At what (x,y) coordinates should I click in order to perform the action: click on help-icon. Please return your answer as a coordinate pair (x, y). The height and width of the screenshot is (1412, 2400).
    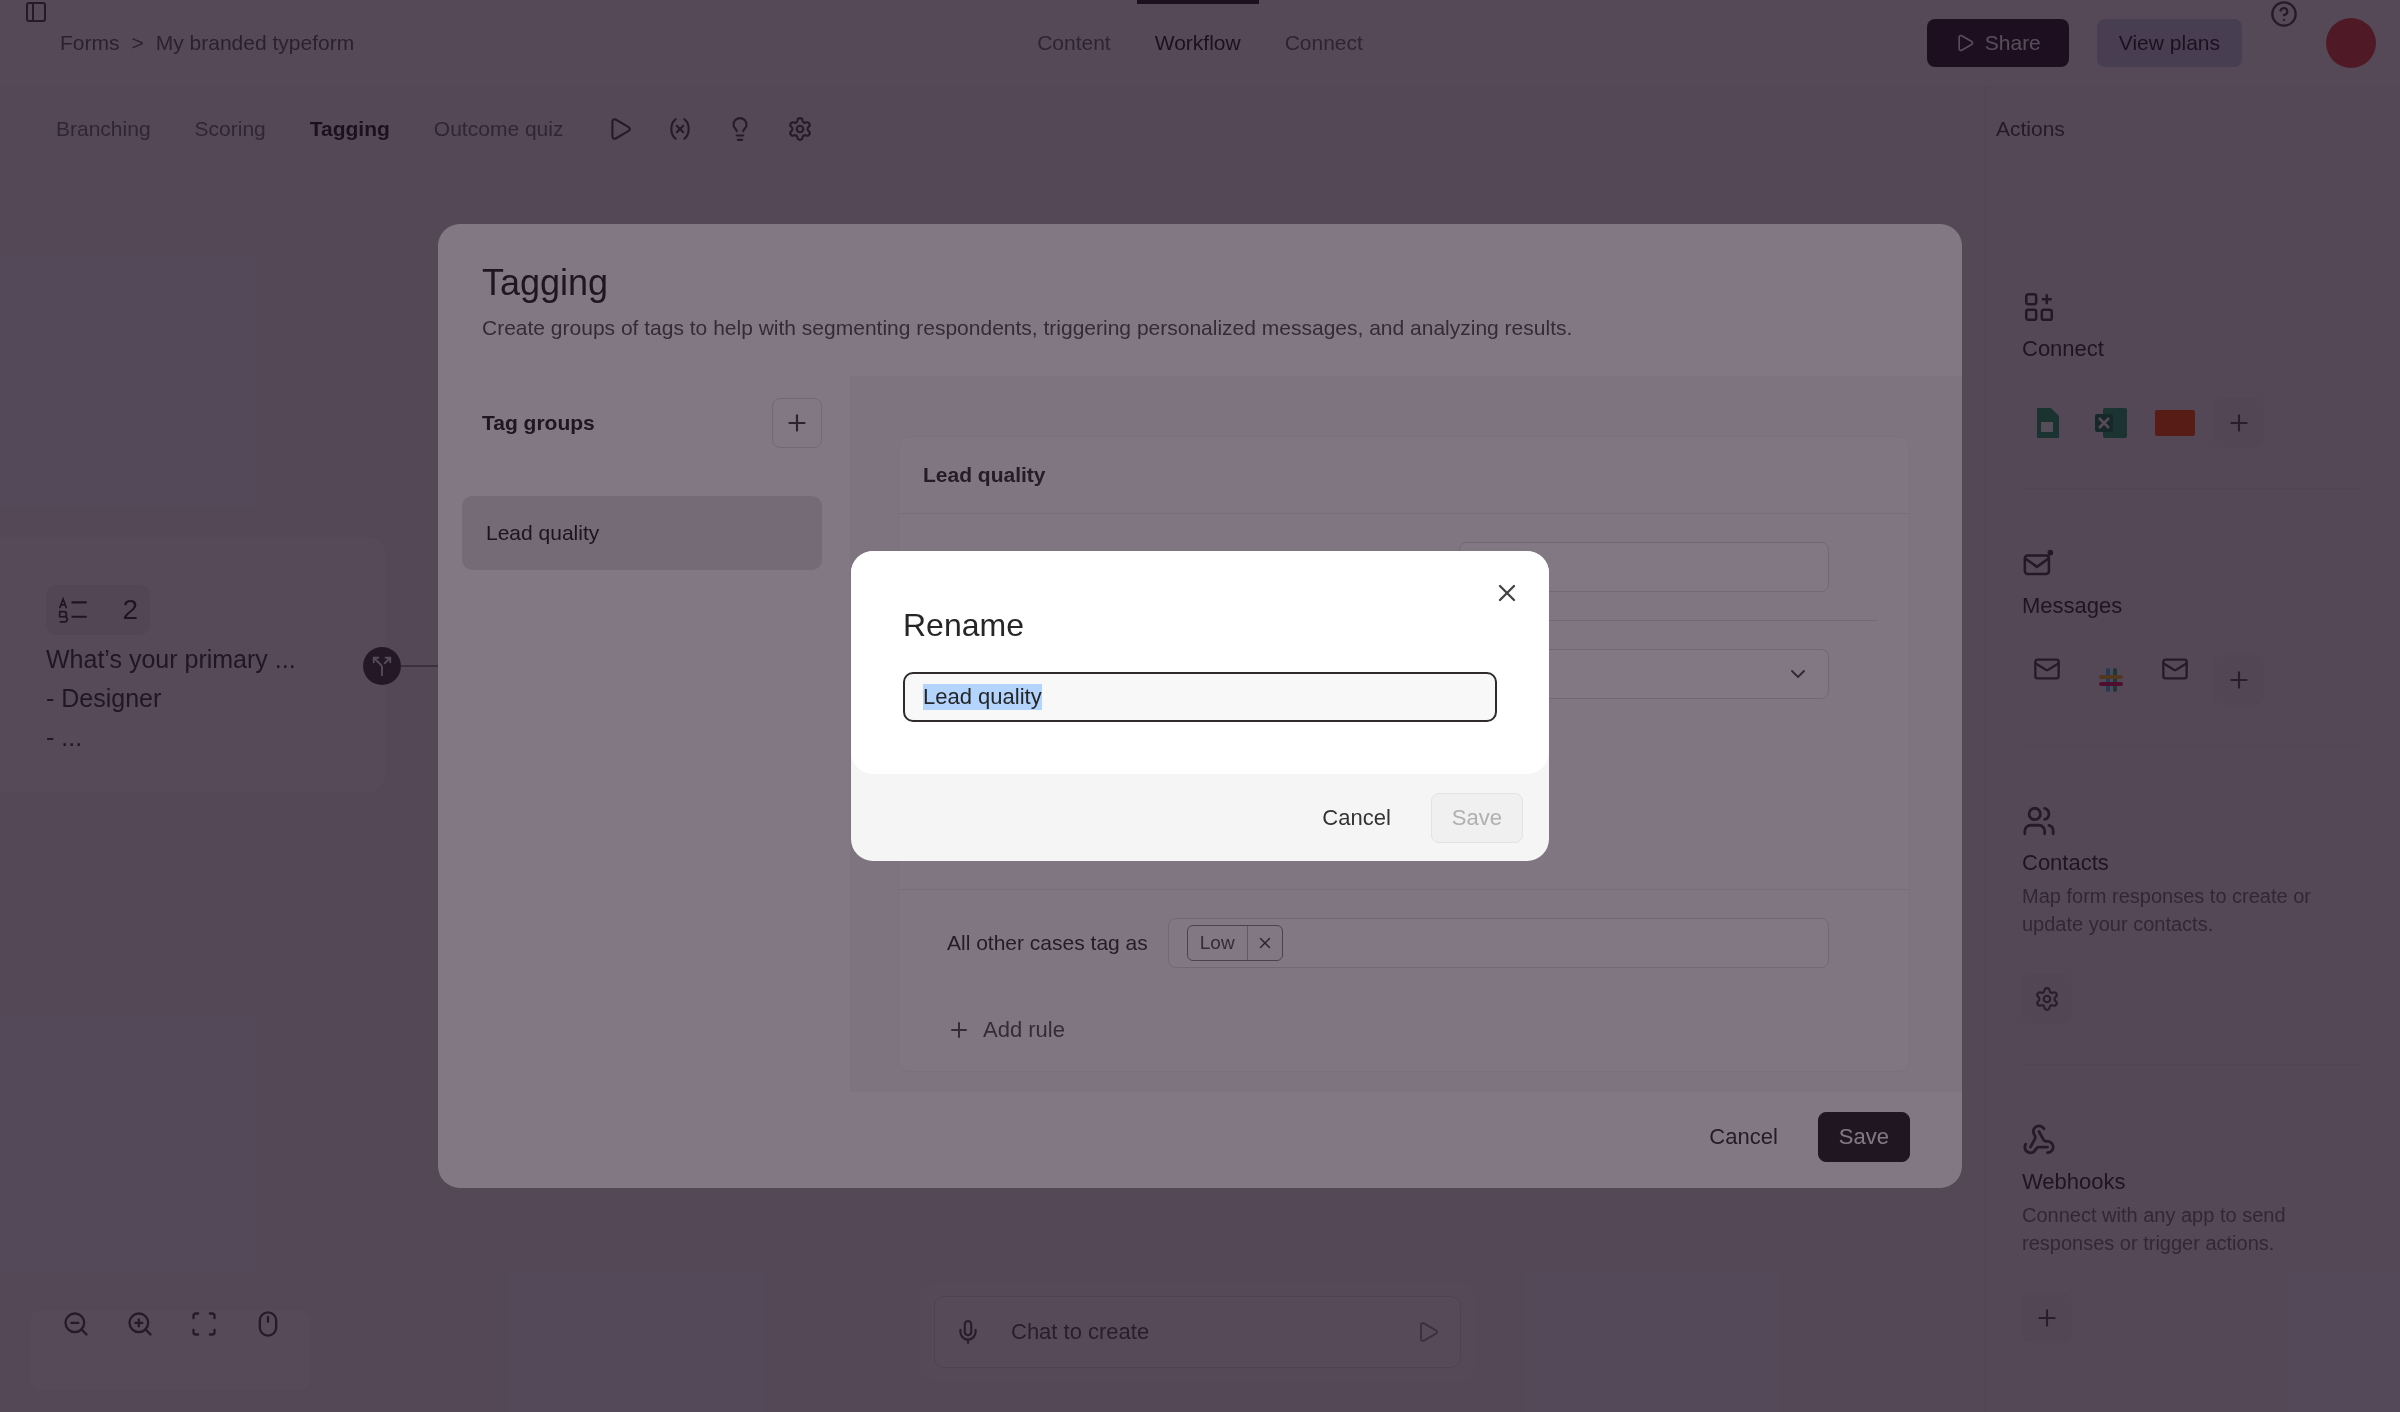
    Looking at the image, I should click on (2284, 14).